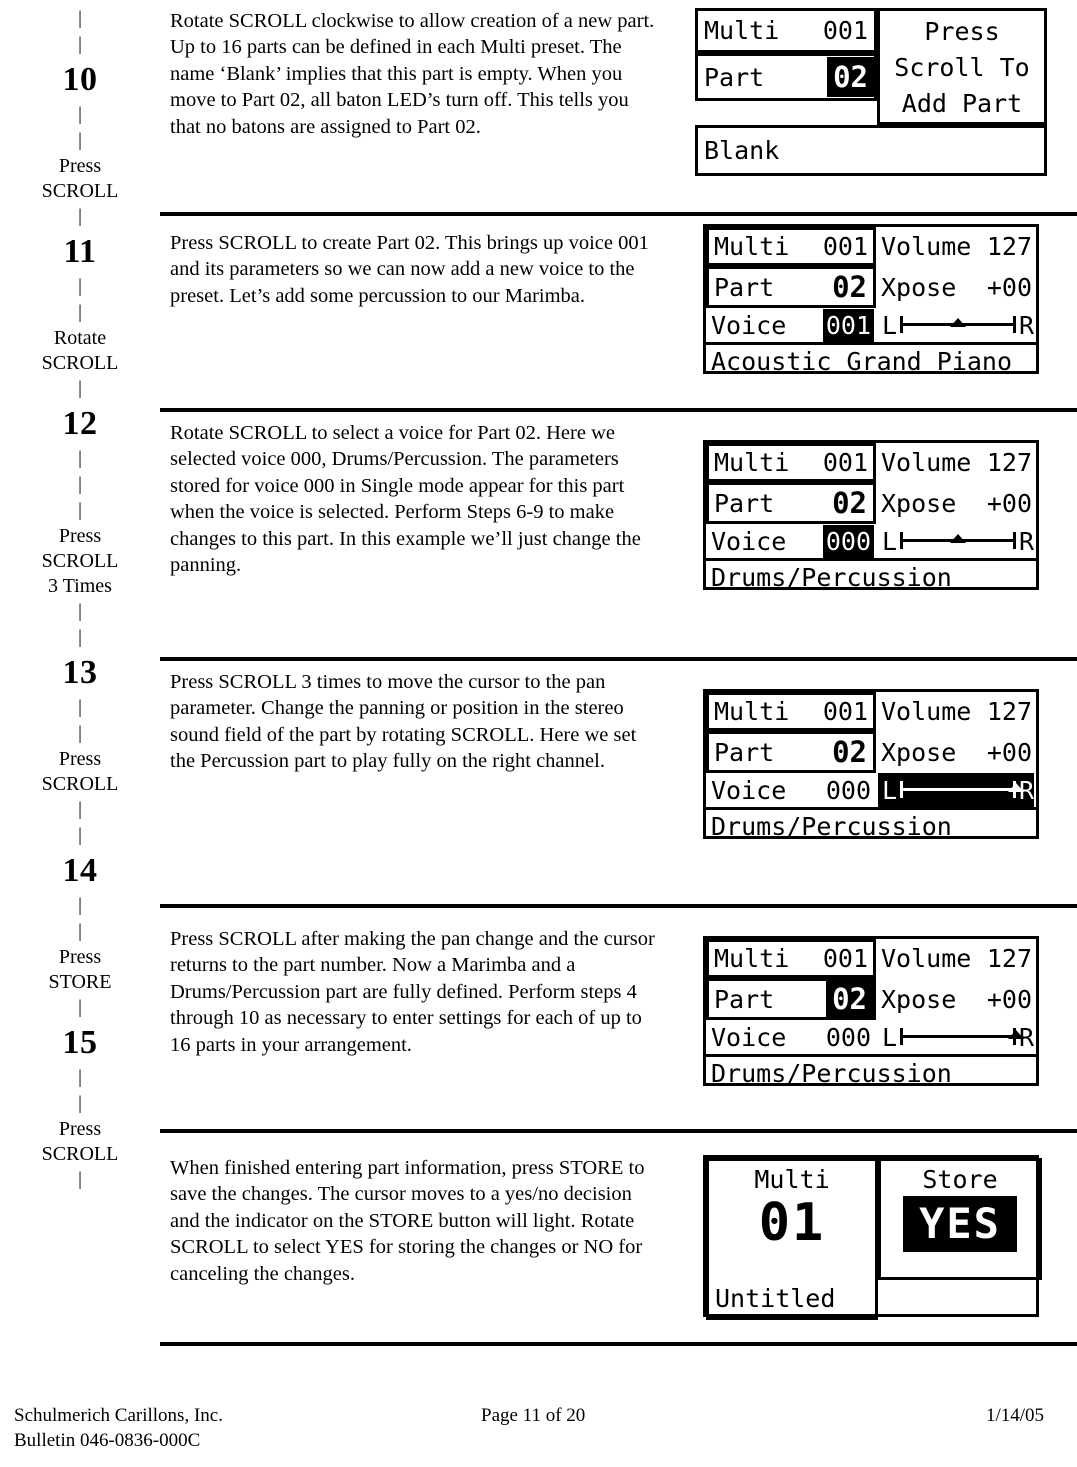 This screenshot has height=1467, width=1077. Describe the element at coordinates (80, 561) in the screenshot. I see `rail-action-label: SCROLL` at that location.